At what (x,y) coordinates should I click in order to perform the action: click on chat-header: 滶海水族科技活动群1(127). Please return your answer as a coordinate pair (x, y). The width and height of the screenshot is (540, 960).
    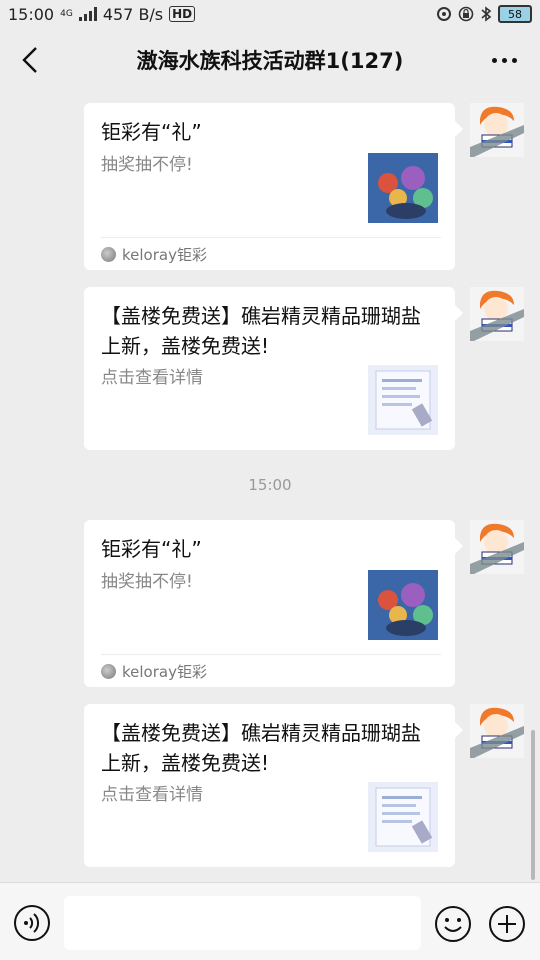
    Looking at the image, I should click on (270, 60).